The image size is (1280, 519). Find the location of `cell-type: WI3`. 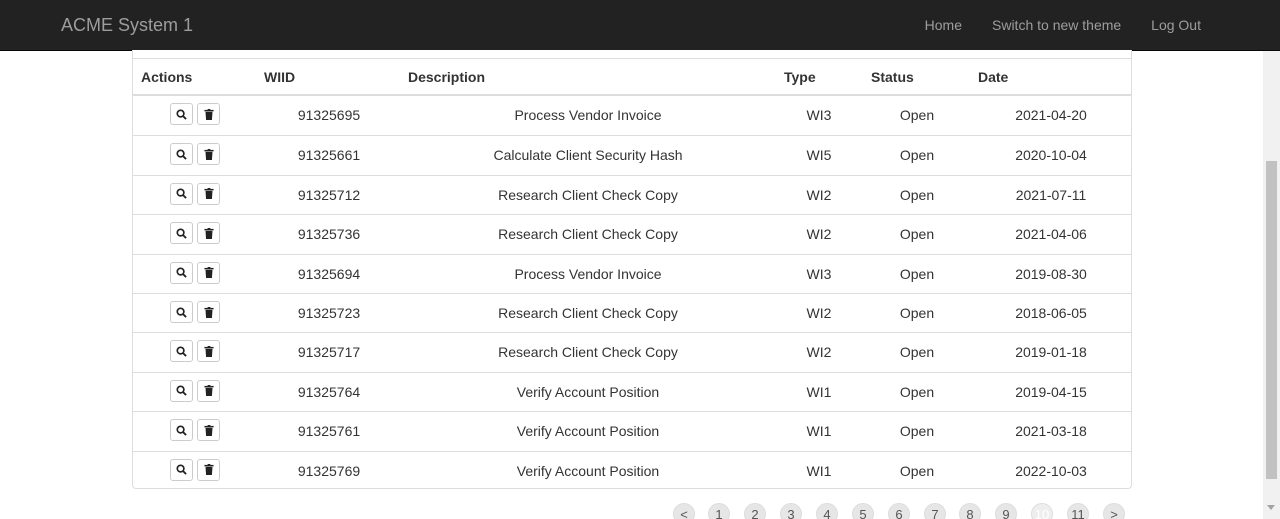

cell-type: WI3 is located at coordinates (819, 115).